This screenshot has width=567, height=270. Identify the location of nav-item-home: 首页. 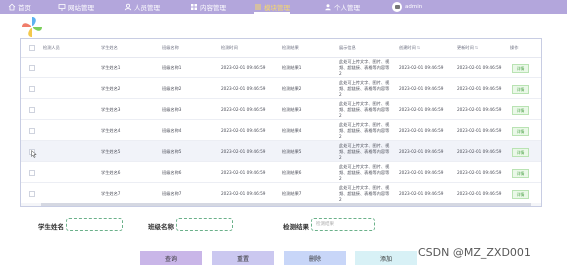
(19, 7).